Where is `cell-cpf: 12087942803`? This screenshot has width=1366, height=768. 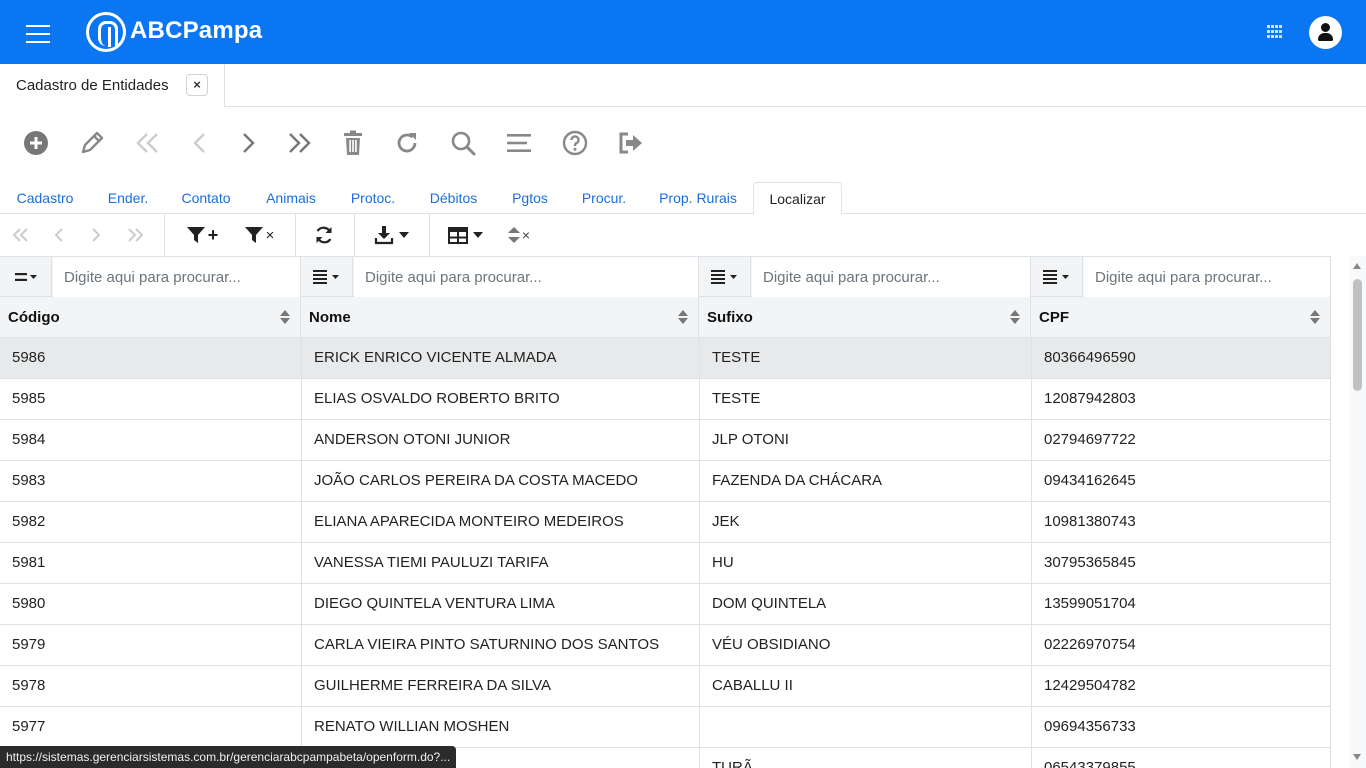 cell-cpf: 12087942803 is located at coordinates (1181, 399).